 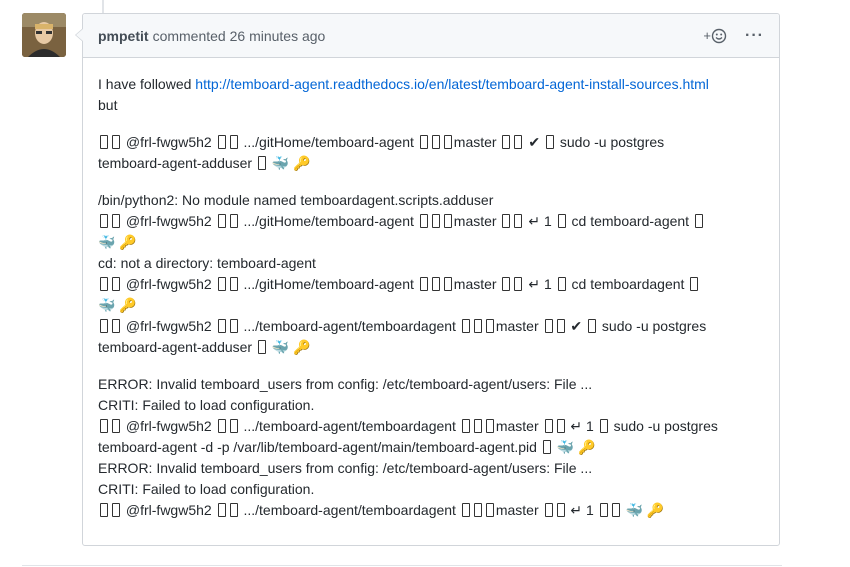 What do you see at coordinates (278, 36) in the screenshot?
I see `comment-timestamp: 26 minutes ago` at bounding box center [278, 36].